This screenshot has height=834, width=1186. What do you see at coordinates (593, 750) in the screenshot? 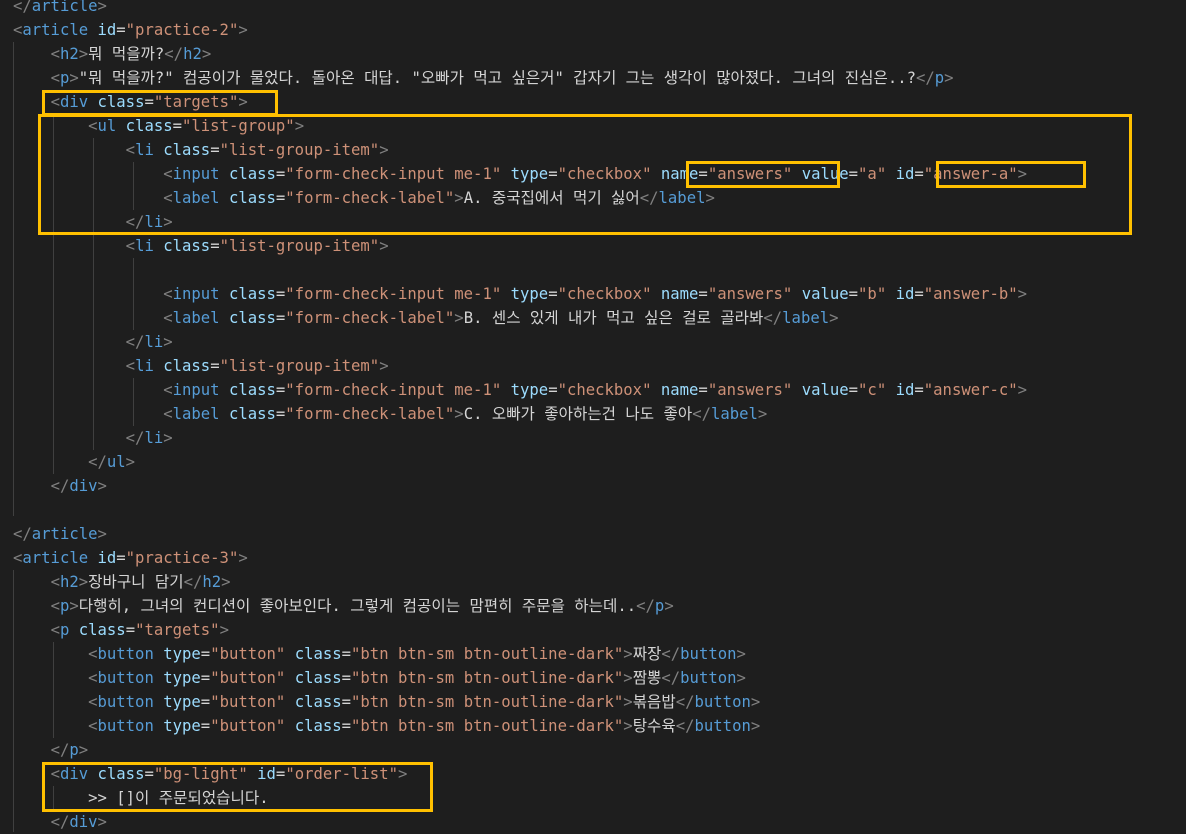
I see `code-line: </p>` at bounding box center [593, 750].